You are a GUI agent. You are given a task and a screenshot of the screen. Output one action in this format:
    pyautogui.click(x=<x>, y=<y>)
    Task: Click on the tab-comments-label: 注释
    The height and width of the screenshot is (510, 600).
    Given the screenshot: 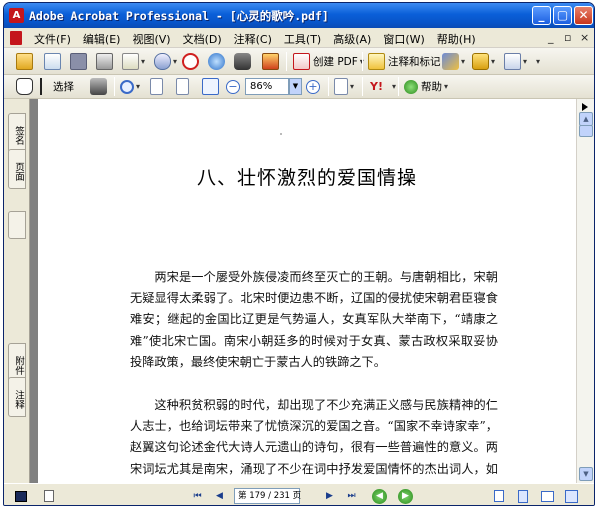 What is the action you would take?
    pyautogui.click(x=18, y=399)
    